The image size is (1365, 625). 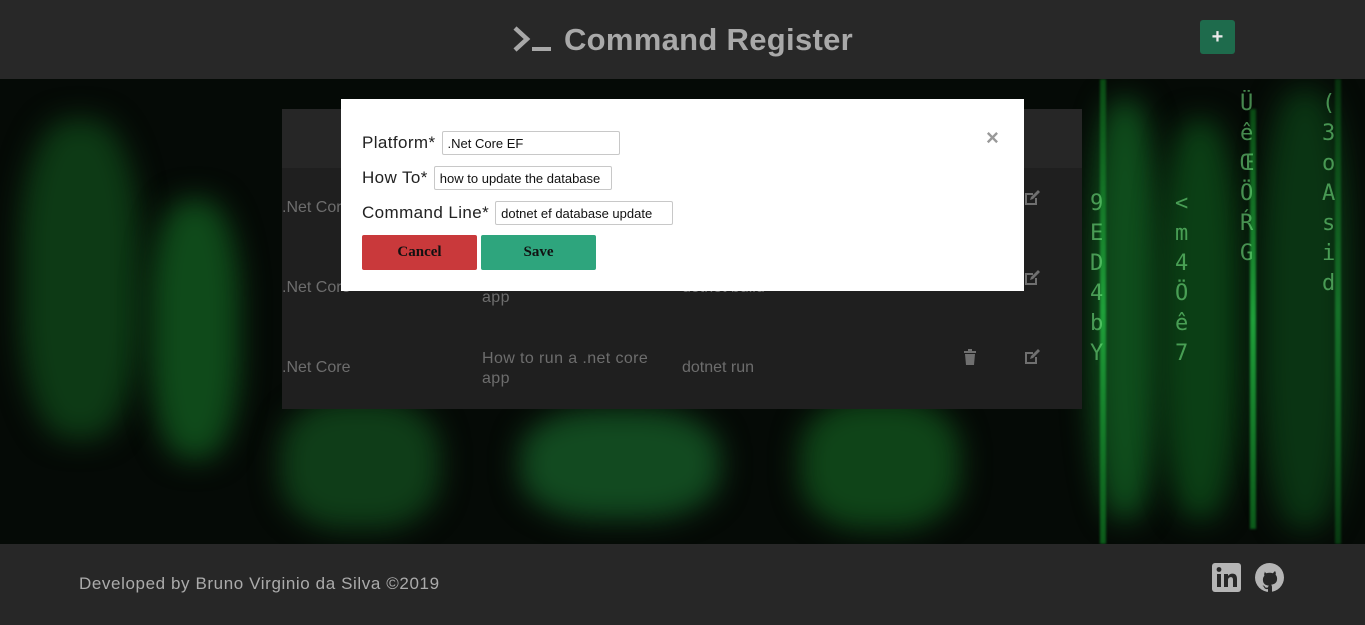 I want to click on trash-icon, so click(x=970, y=357).